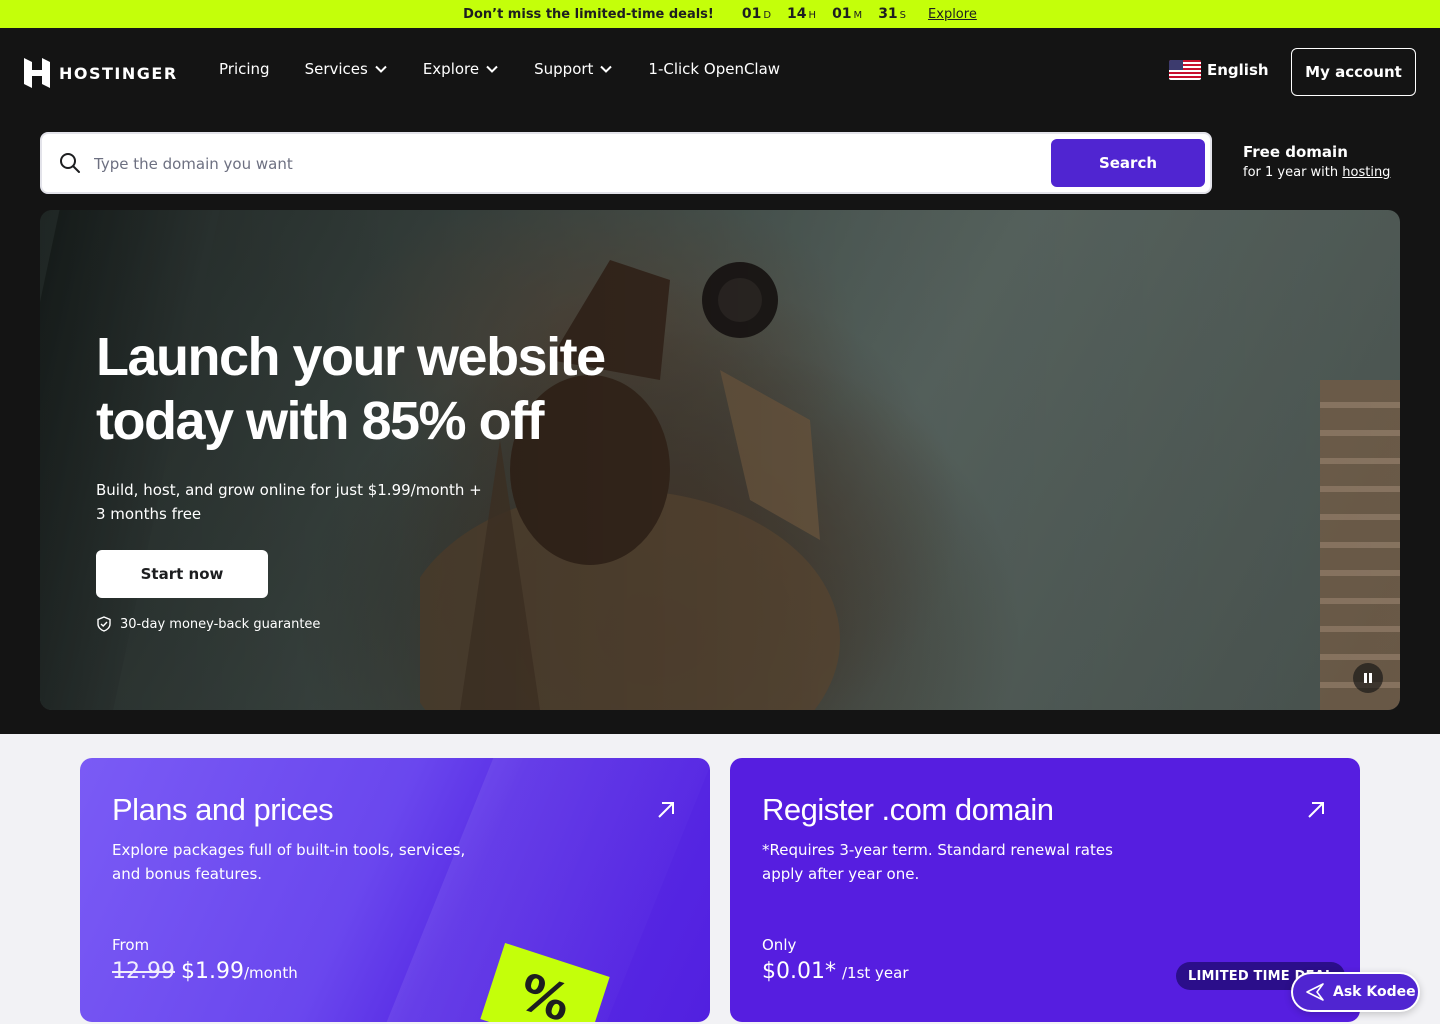 Image resolution: width=1440 pixels, height=1024 pixels. Describe the element at coordinates (1128, 163) in the screenshot. I see `domain-search-button: Search` at that location.